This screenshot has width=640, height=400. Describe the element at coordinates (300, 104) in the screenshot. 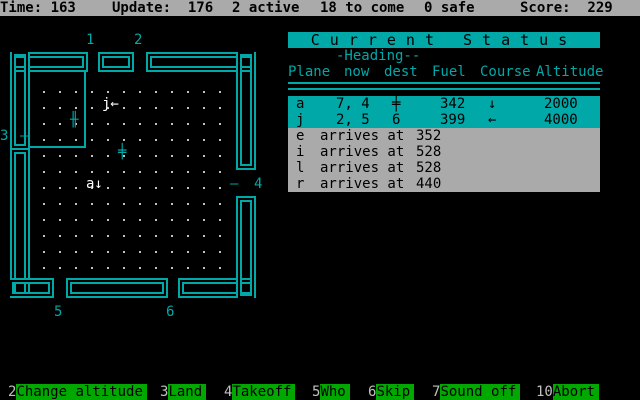

I see `plane-id: a` at that location.